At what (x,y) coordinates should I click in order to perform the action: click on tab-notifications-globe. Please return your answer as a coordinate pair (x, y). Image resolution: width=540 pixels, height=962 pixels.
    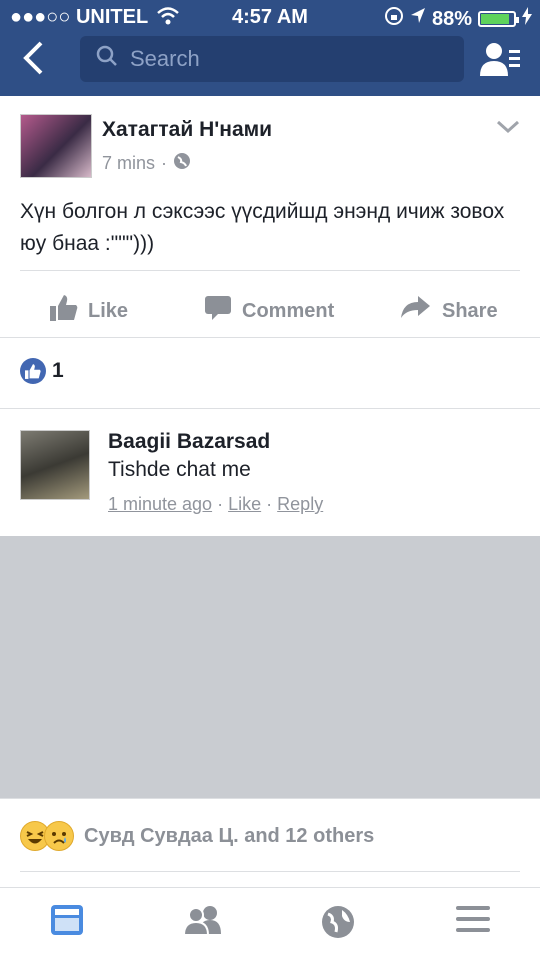
    Looking at the image, I should click on (338, 924).